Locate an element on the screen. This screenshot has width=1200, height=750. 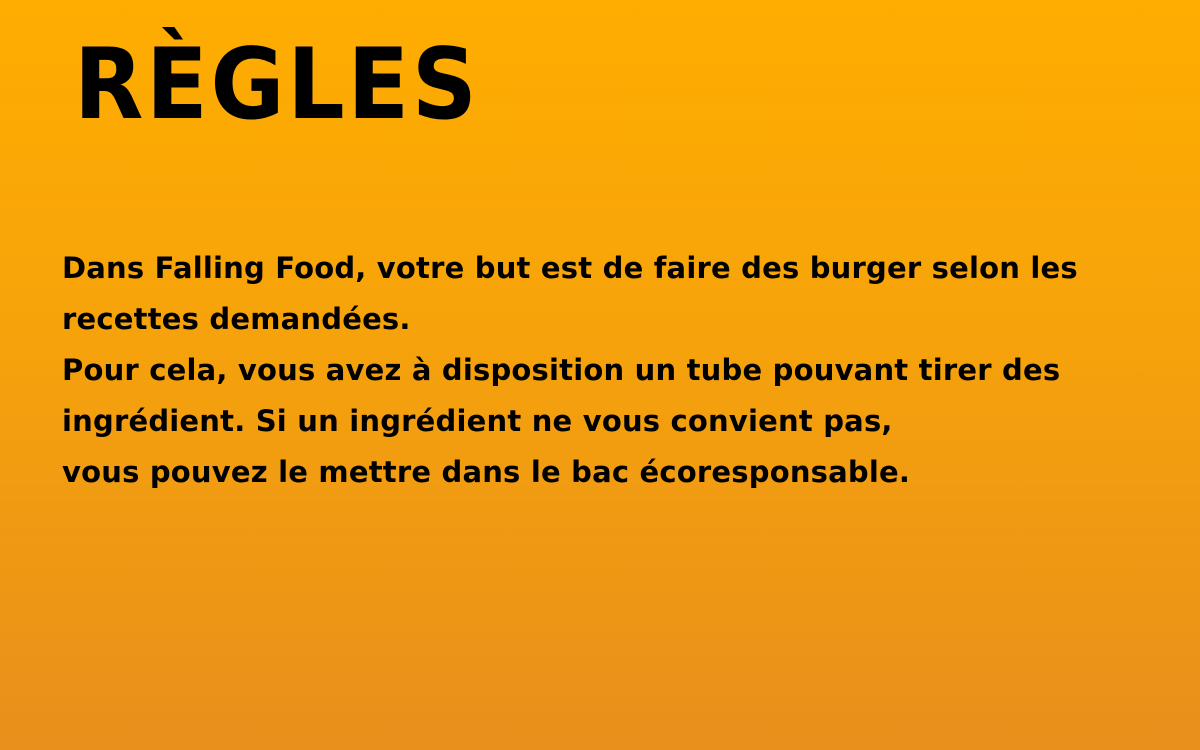
rules-line: recettes demandées. is located at coordinates (236, 319).